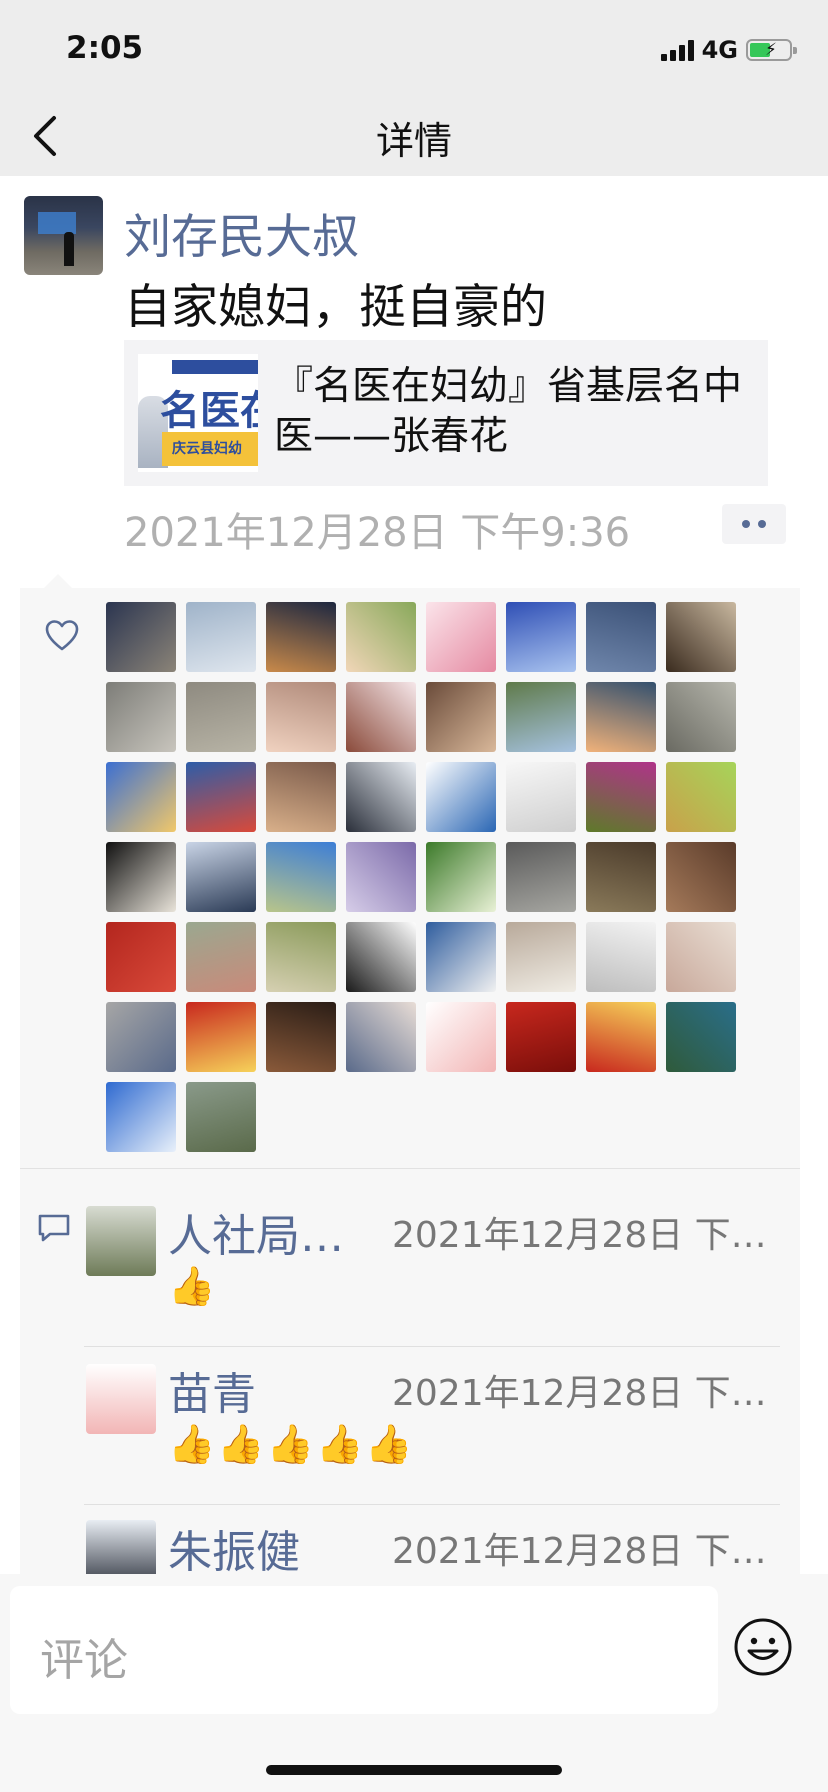 The image size is (828, 1792). I want to click on link-title: 『名医在妇幼』省基层名中医——张春花, so click(508, 411).